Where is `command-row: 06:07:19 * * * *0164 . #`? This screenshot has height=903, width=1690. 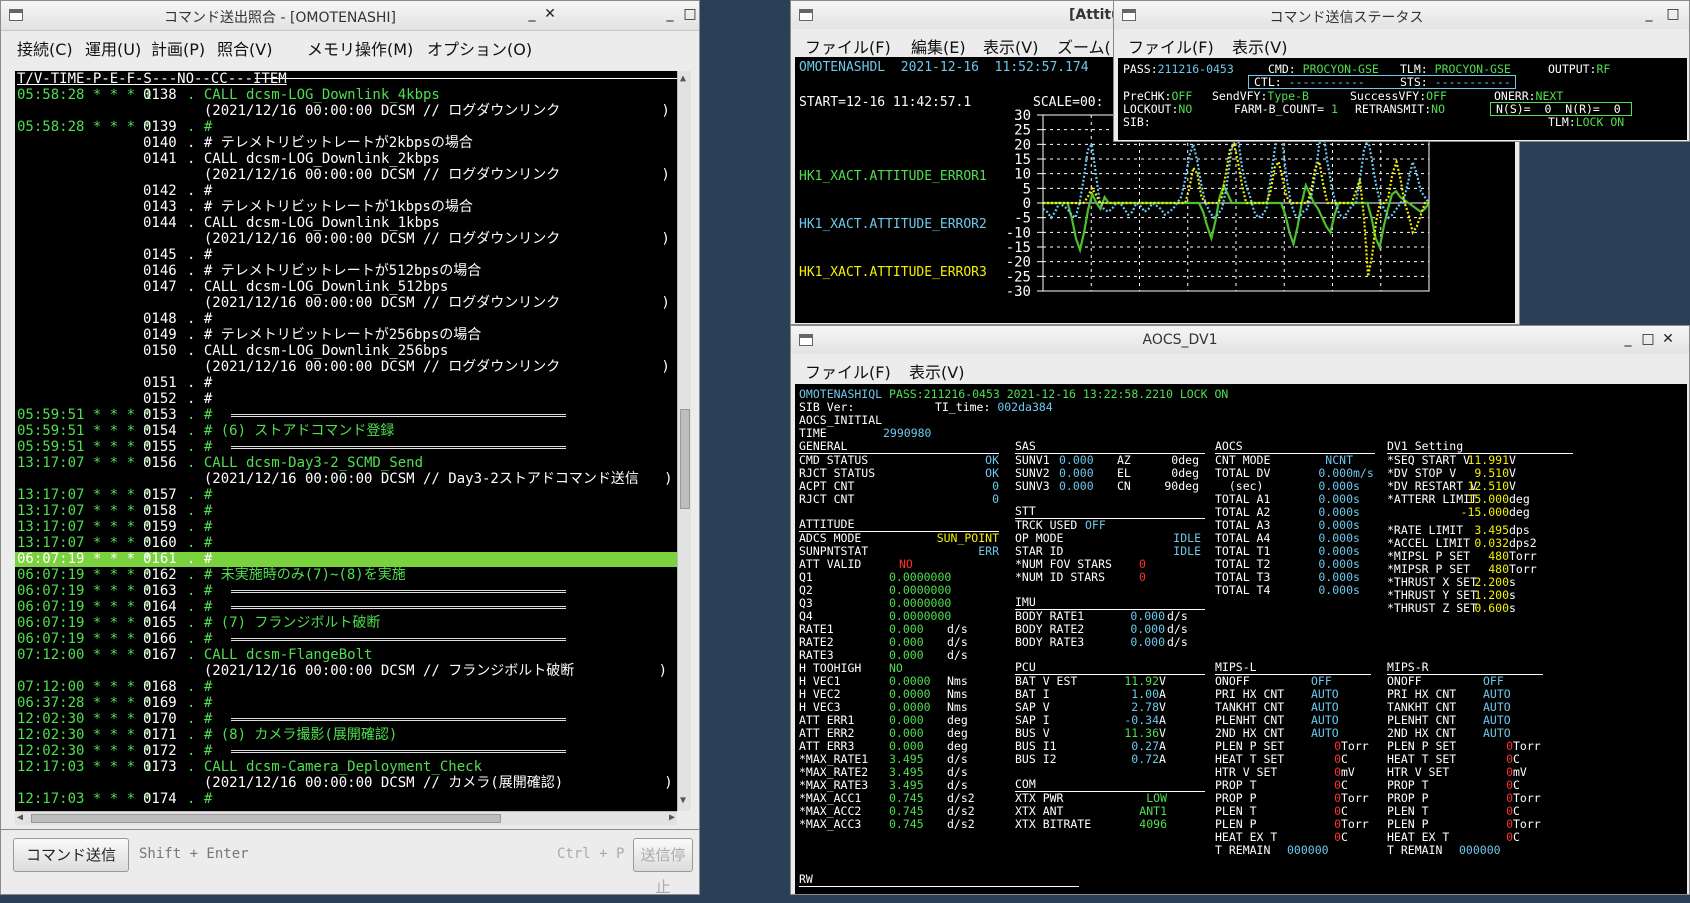
command-row: 06:07:19 * * * *0164 . # is located at coordinates (114, 607).